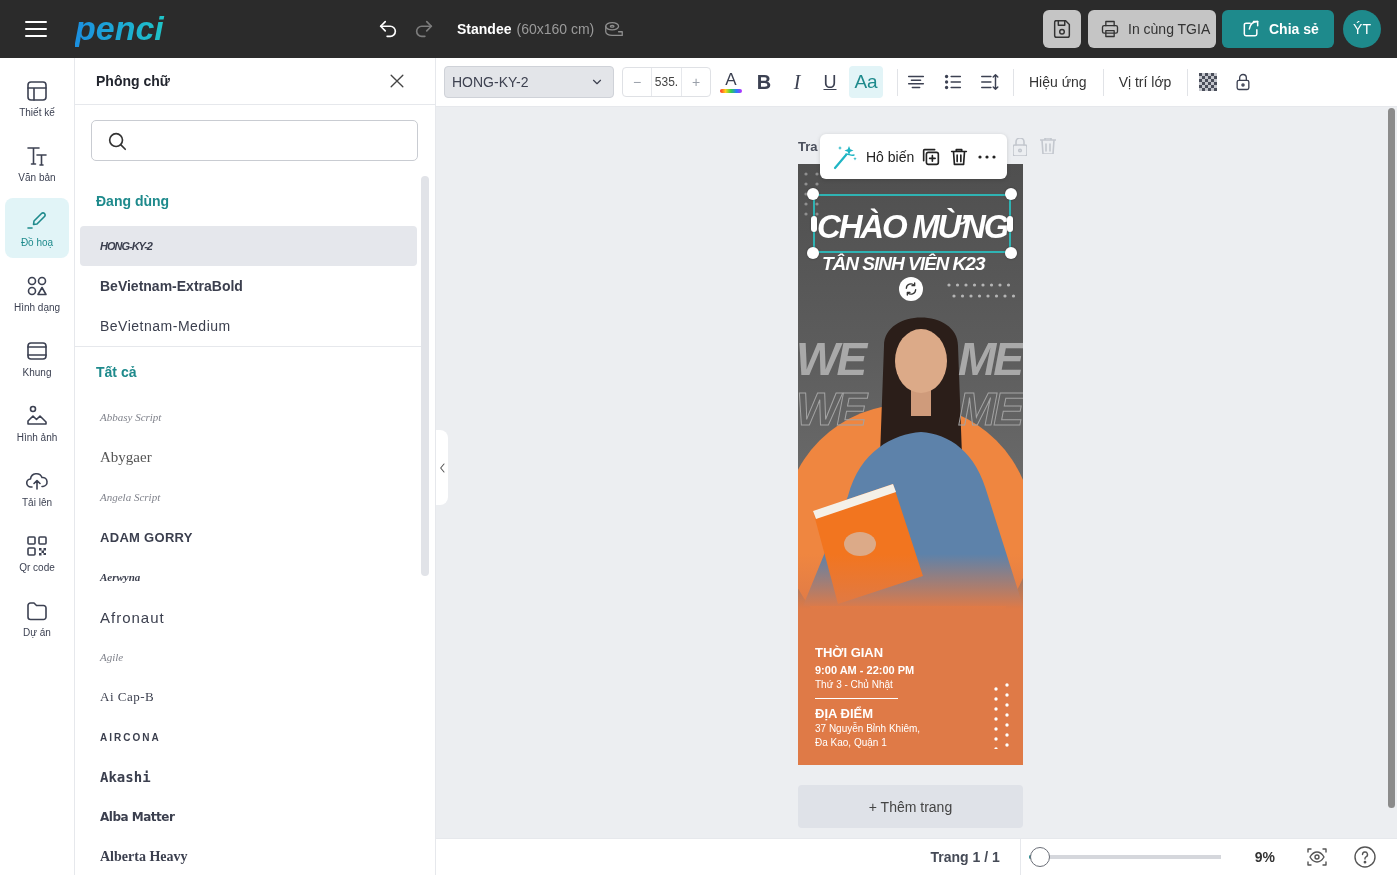  Describe the element at coordinates (248, 497) in the screenshot. I see `font-option: Angela Script` at that location.